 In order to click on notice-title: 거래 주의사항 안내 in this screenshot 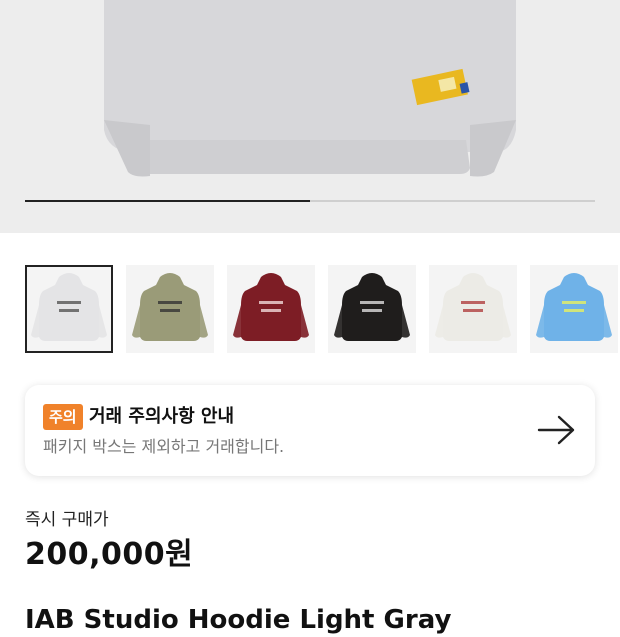, I will do `click(162, 416)`.